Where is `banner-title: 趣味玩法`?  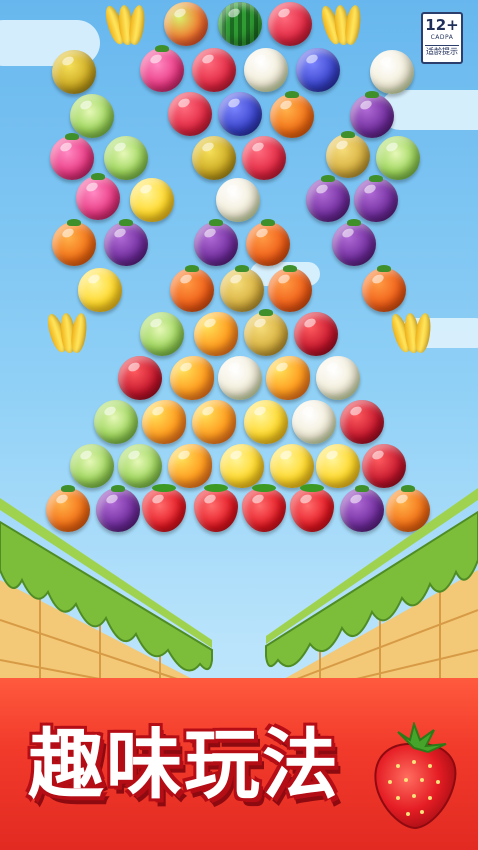 banner-title: 趣味玩法 is located at coordinates (184, 764).